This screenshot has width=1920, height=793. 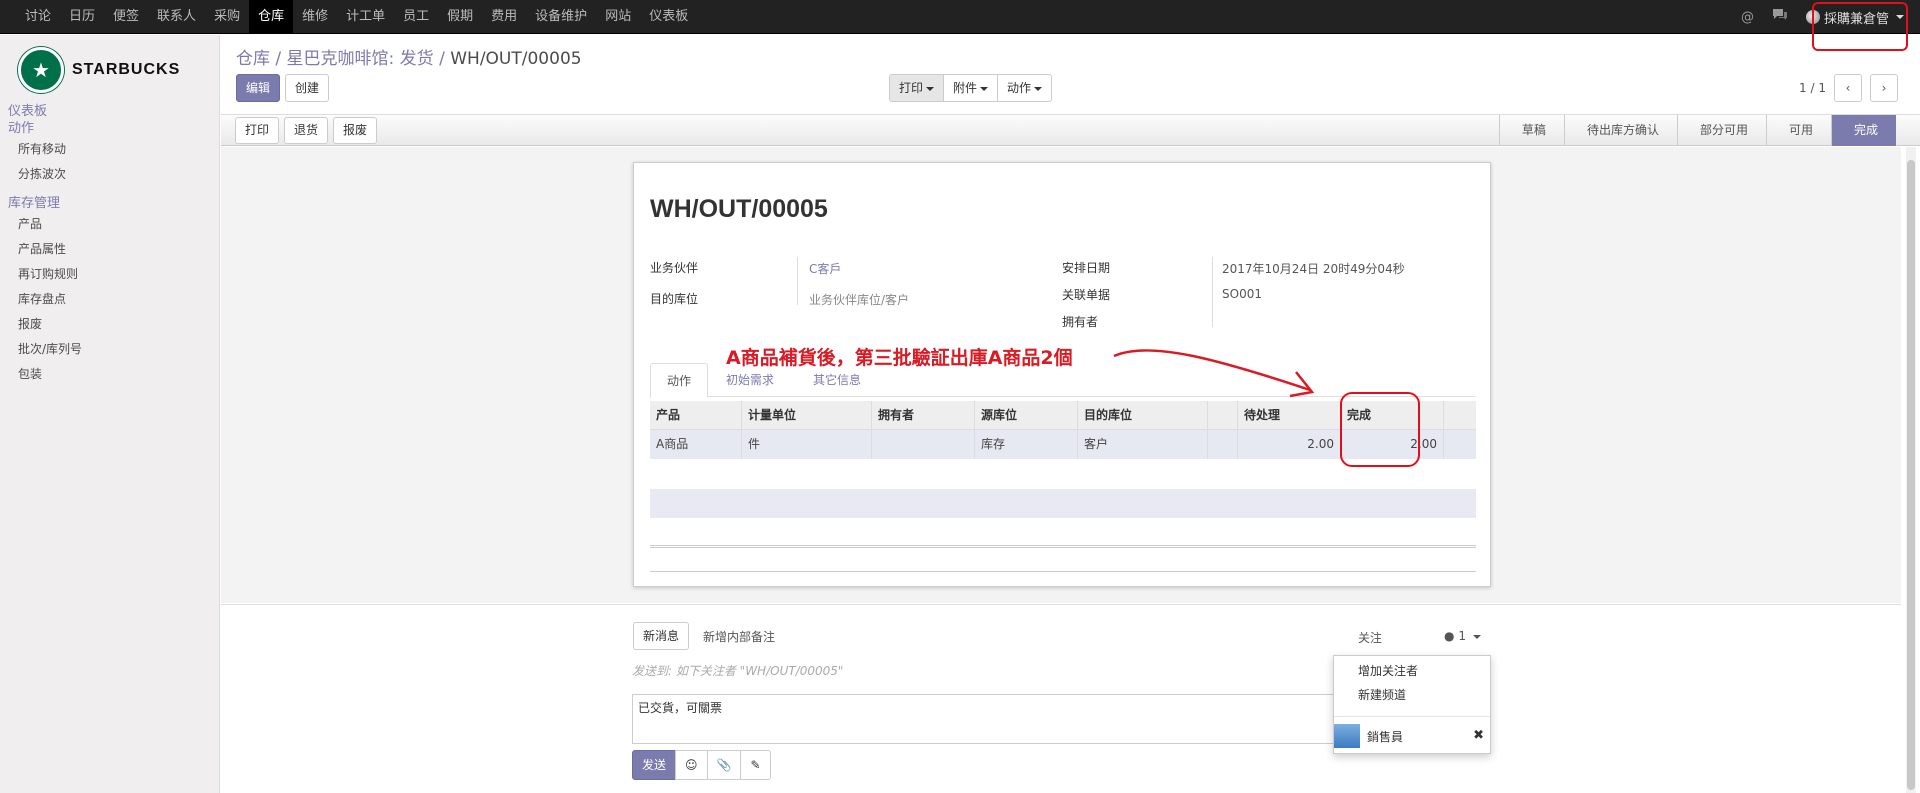 I want to click on mention-icon: @, so click(x=1747, y=17).